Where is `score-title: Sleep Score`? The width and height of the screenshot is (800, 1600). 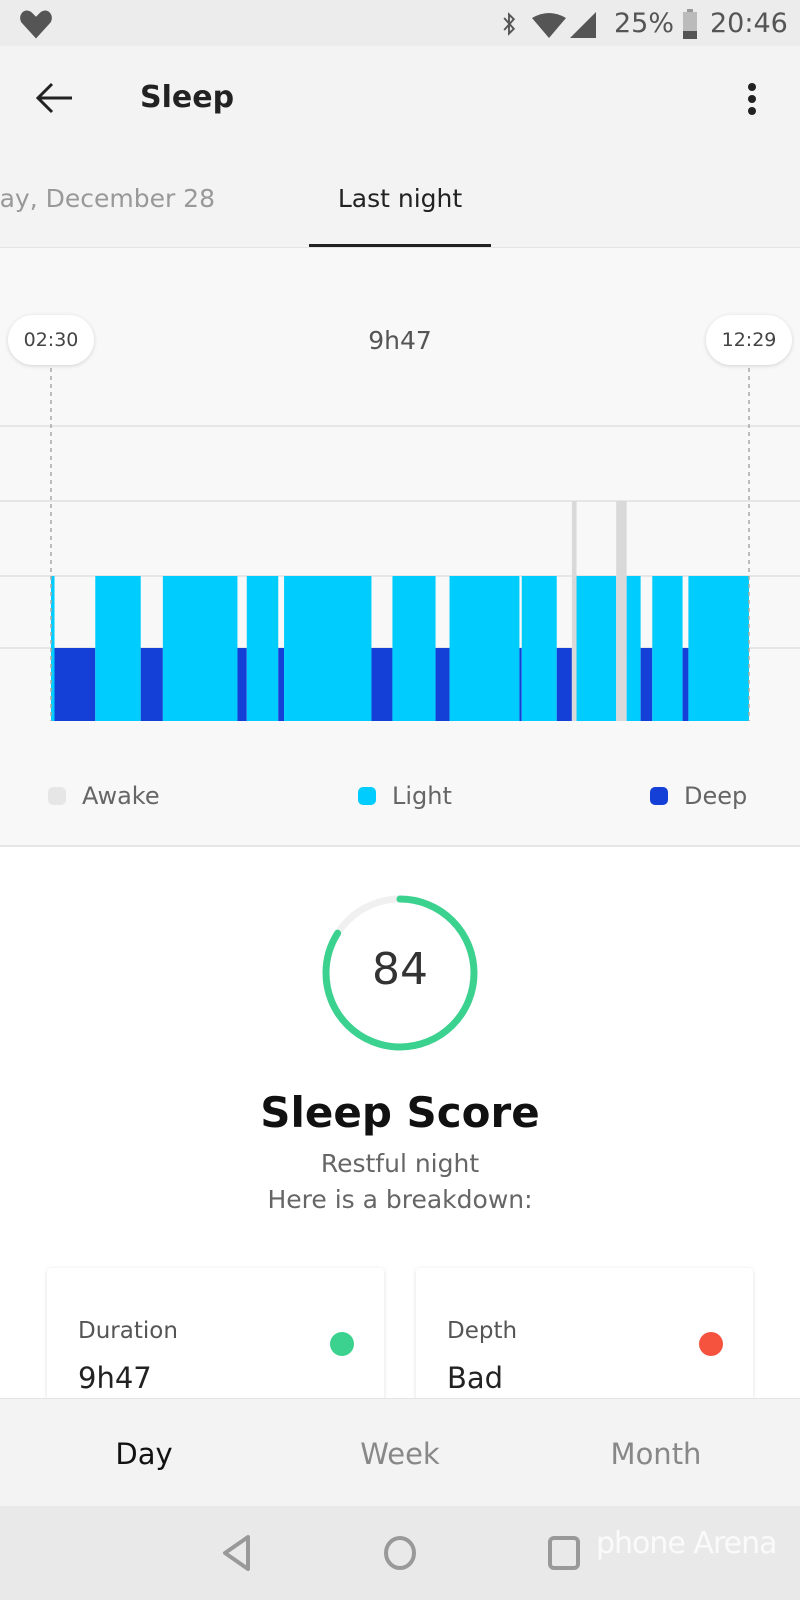
score-title: Sleep Score is located at coordinates (400, 1112).